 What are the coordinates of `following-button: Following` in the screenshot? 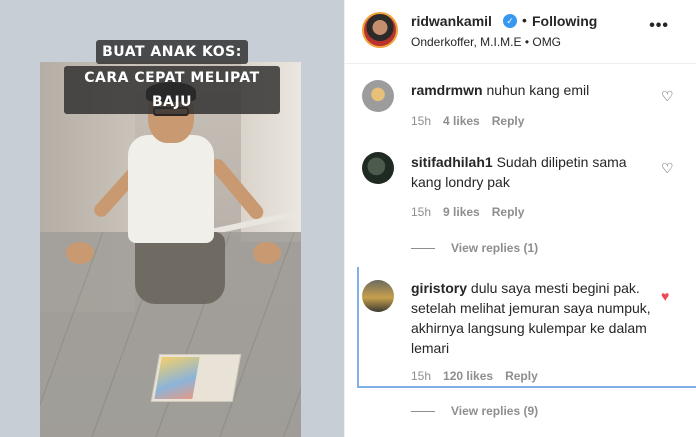 It's located at (564, 21).